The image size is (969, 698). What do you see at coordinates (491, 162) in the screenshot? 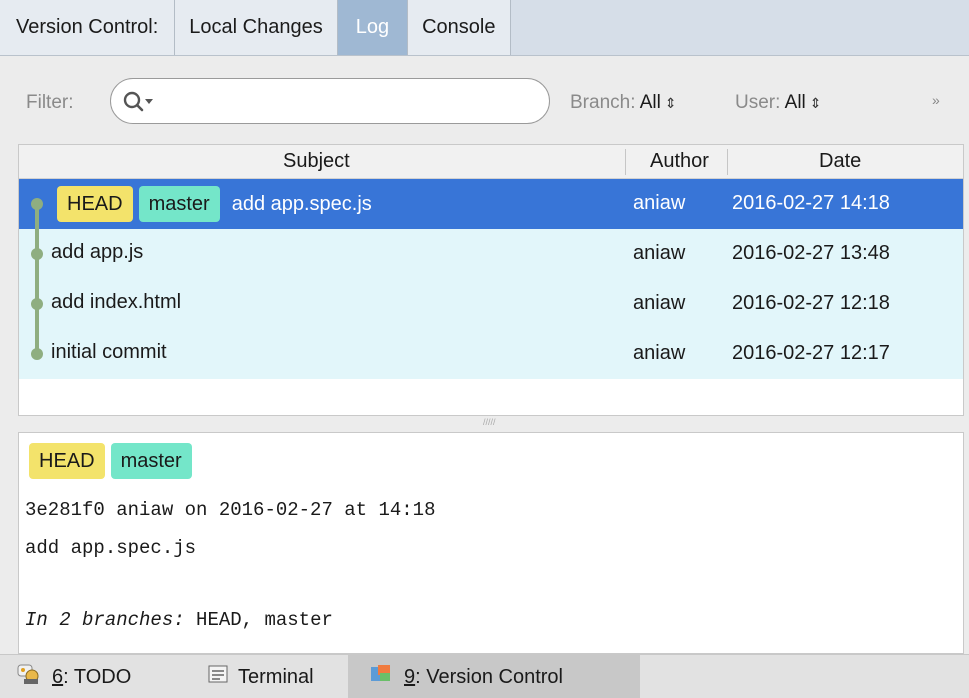
I see `table-header: Subject Author Date` at bounding box center [491, 162].